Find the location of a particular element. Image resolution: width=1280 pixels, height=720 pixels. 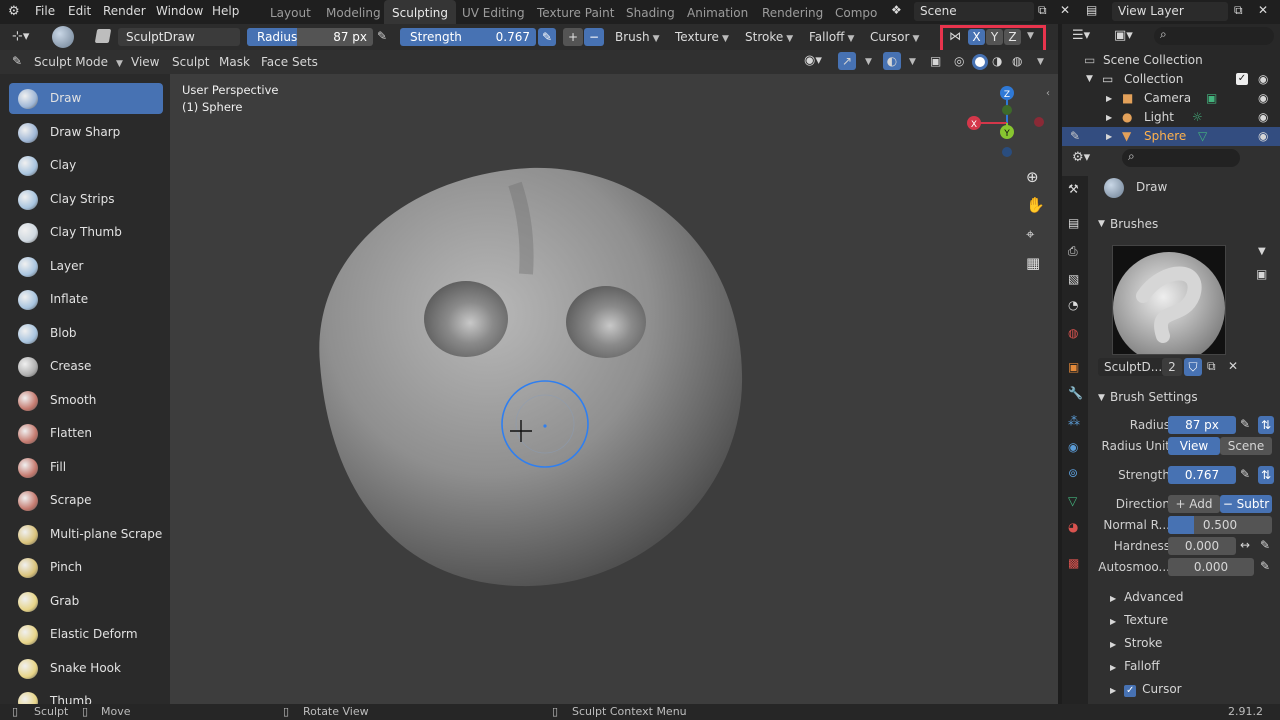

output-tab-icon: ⎙ is located at coordinates (1073, 251).